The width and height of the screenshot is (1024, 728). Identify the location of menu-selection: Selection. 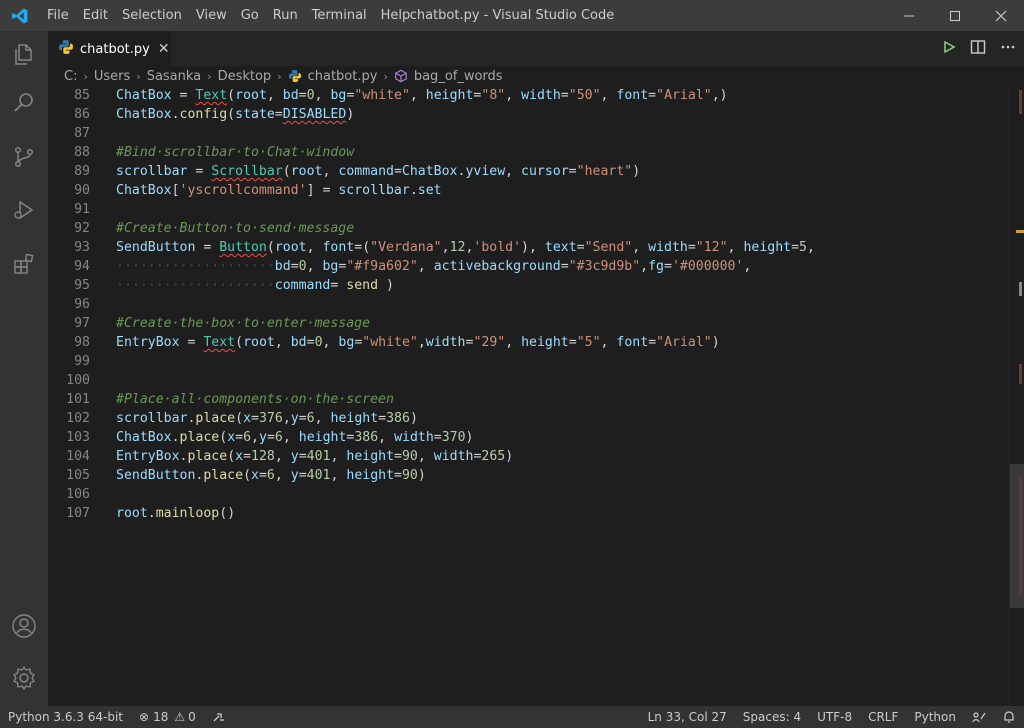
(152, 15).